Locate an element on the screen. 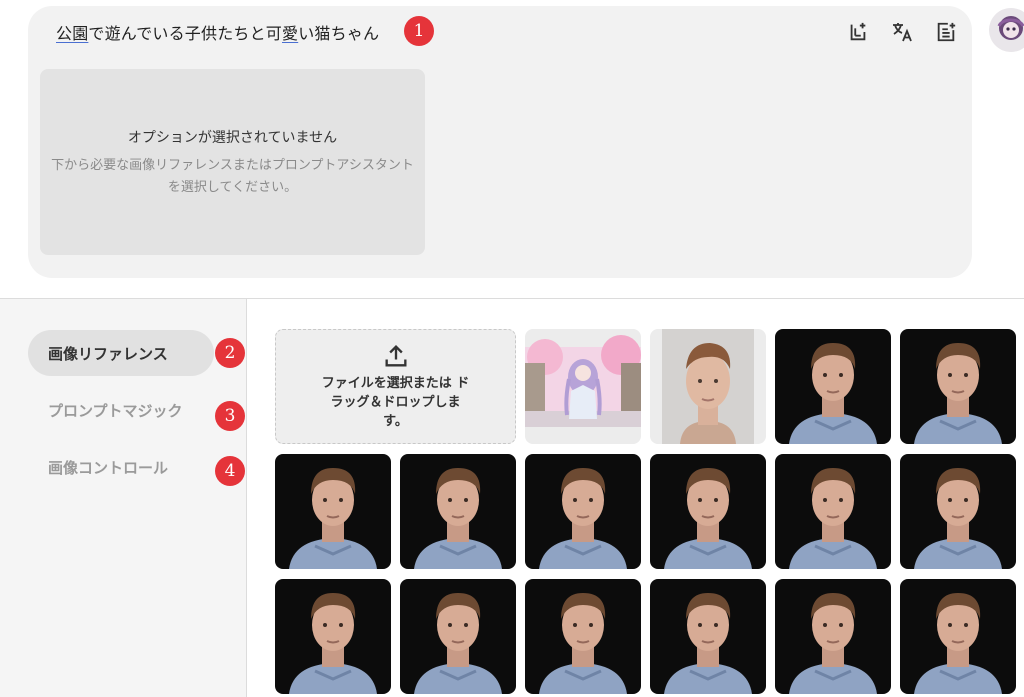 The height and width of the screenshot is (697, 1024). step-badge-1: 1 is located at coordinates (419, 31).